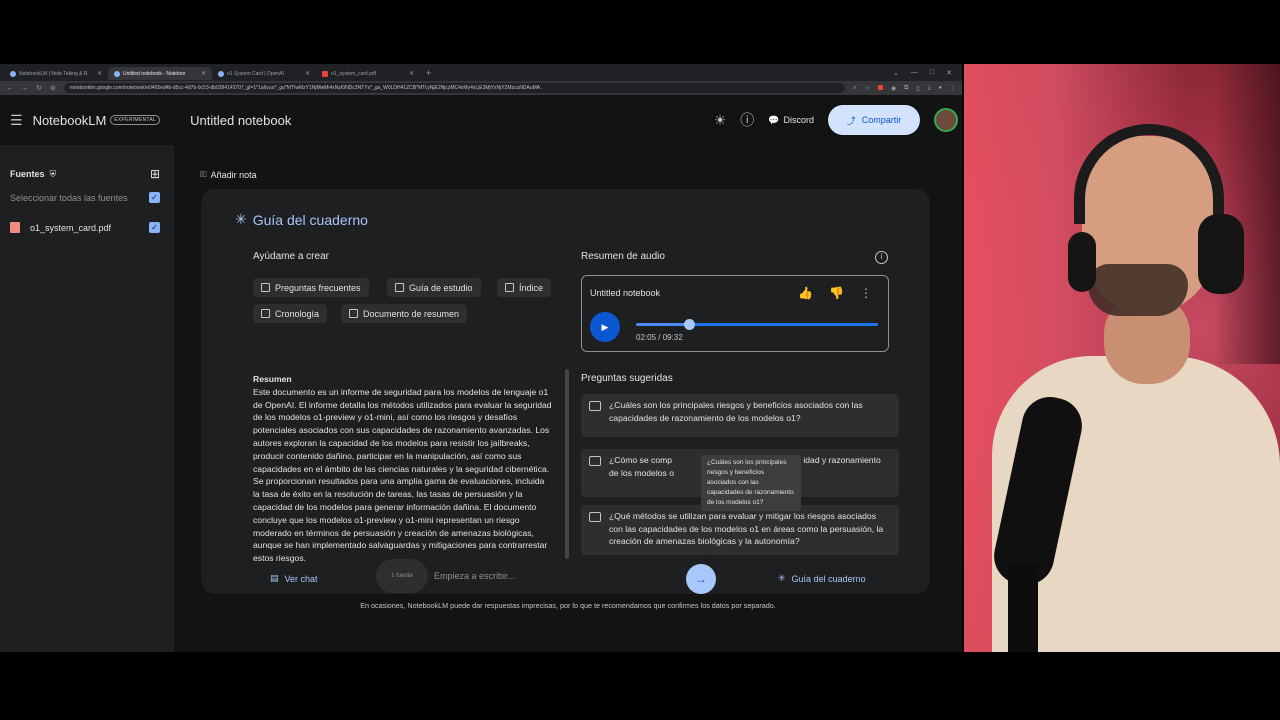 The image size is (1280, 720). I want to click on audio-progress-slider, so click(757, 324).